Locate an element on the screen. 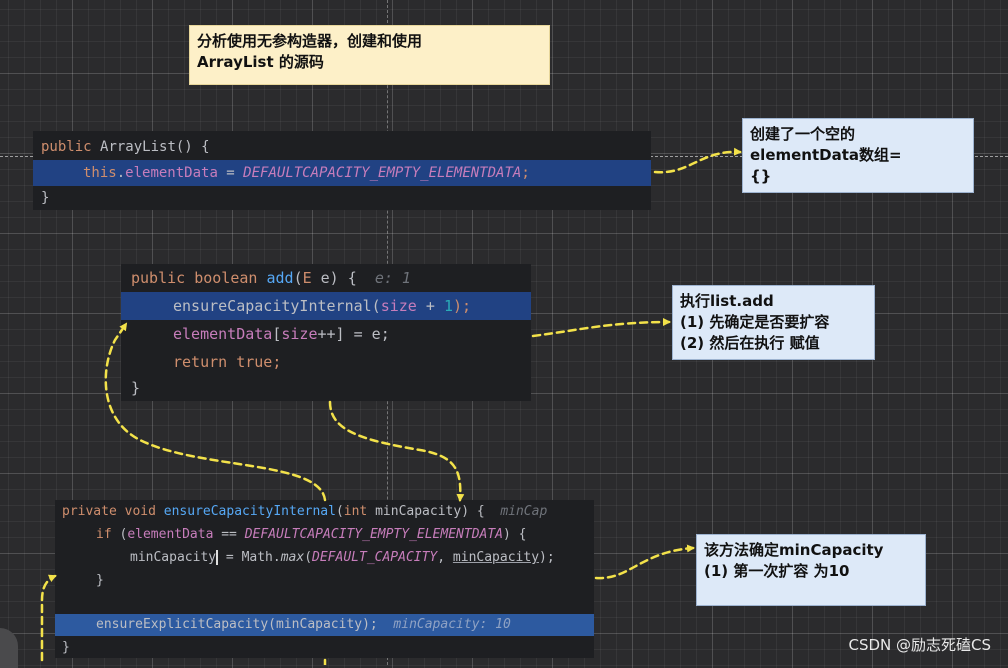  arrow-add-to-note is located at coordinates (601, 328).